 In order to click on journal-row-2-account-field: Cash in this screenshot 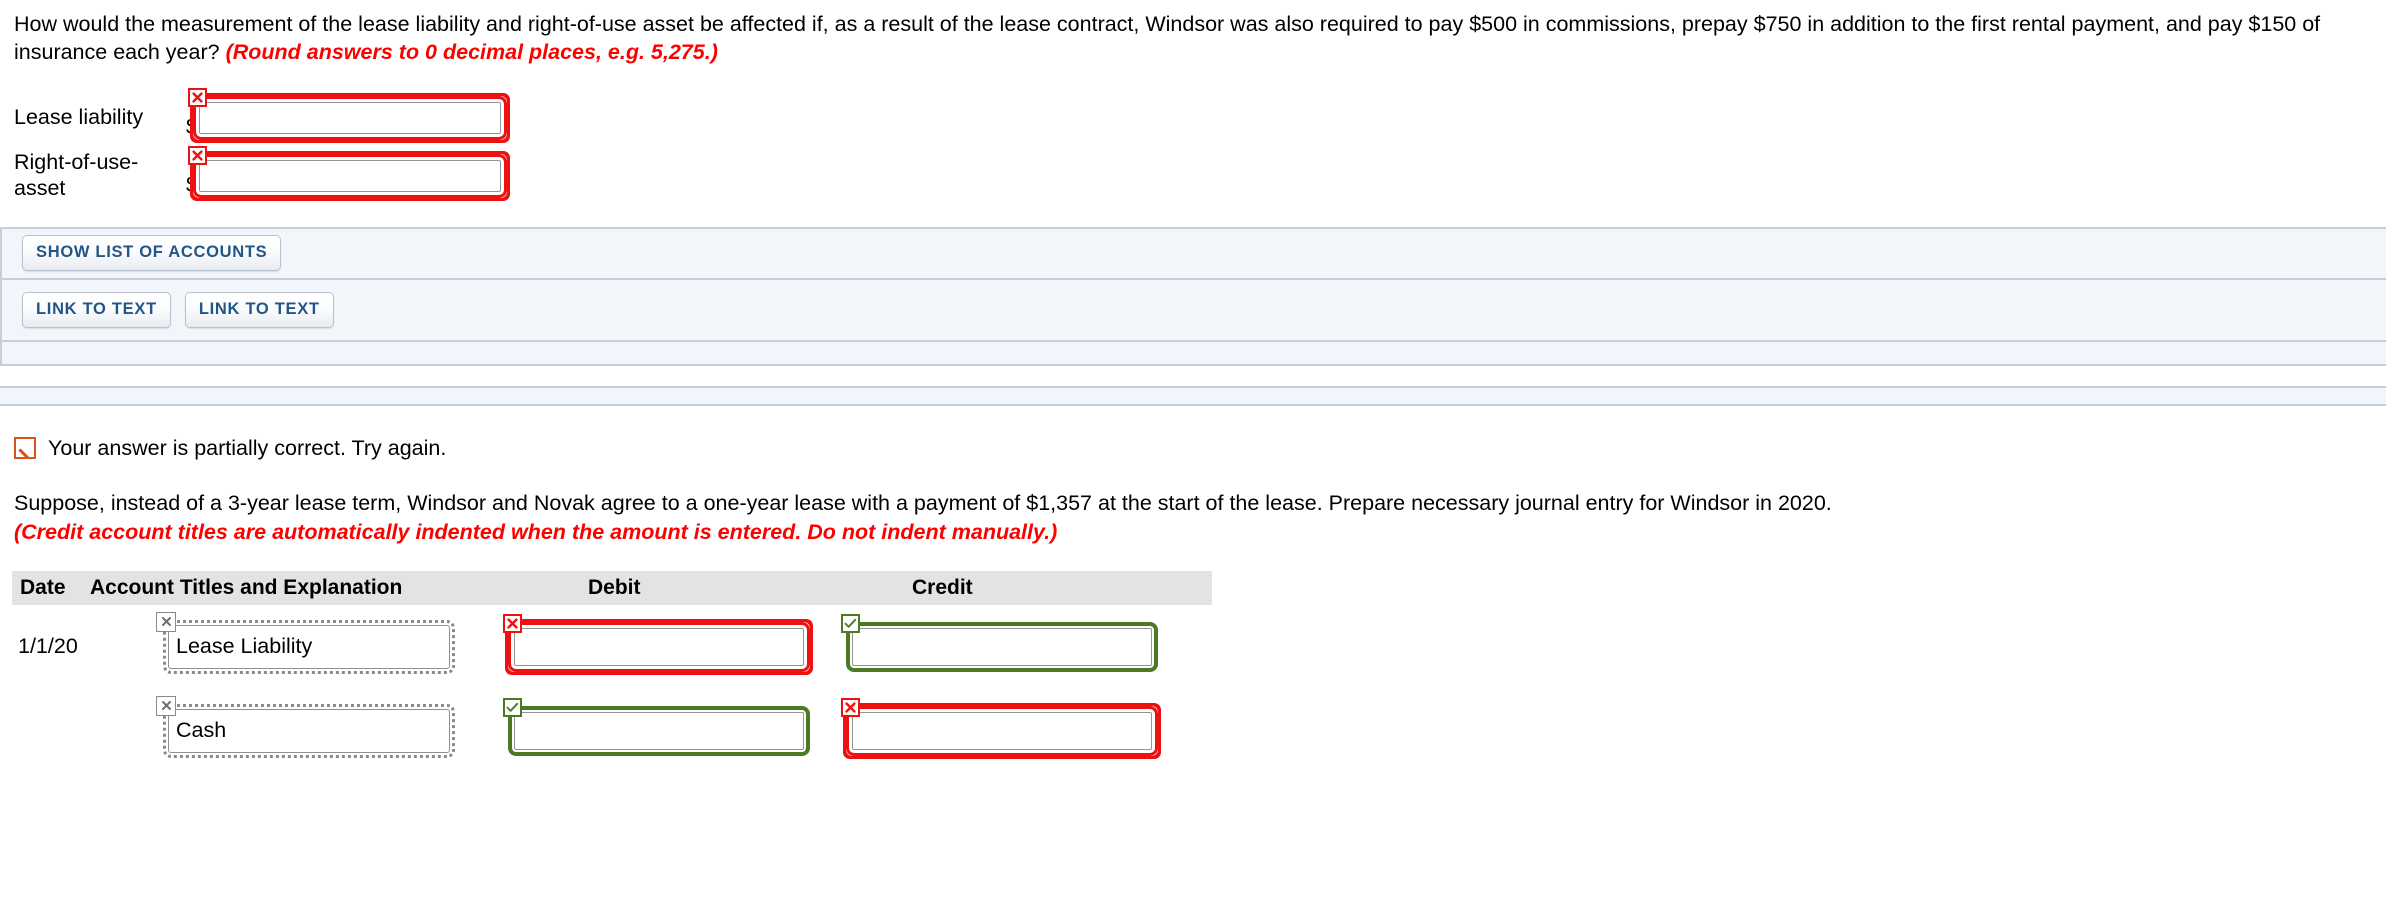, I will do `click(305, 726)`.